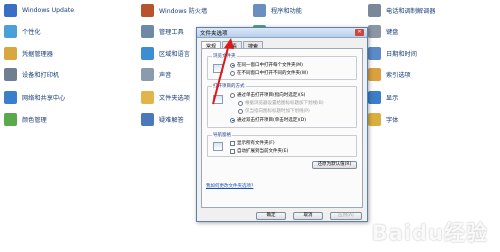 This screenshot has height=252, width=500. I want to click on folder-window-thumbnail, so click(218, 68).